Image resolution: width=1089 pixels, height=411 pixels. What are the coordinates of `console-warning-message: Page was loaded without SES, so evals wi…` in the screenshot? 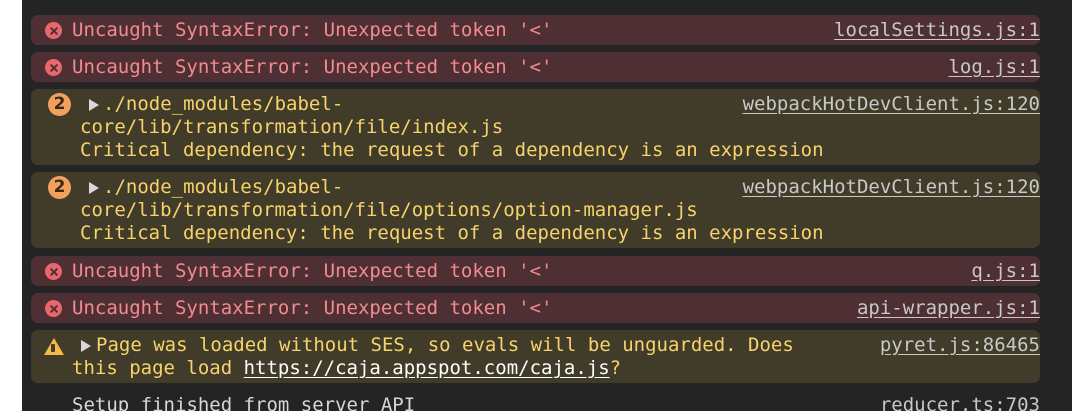 It's located at (535, 356).